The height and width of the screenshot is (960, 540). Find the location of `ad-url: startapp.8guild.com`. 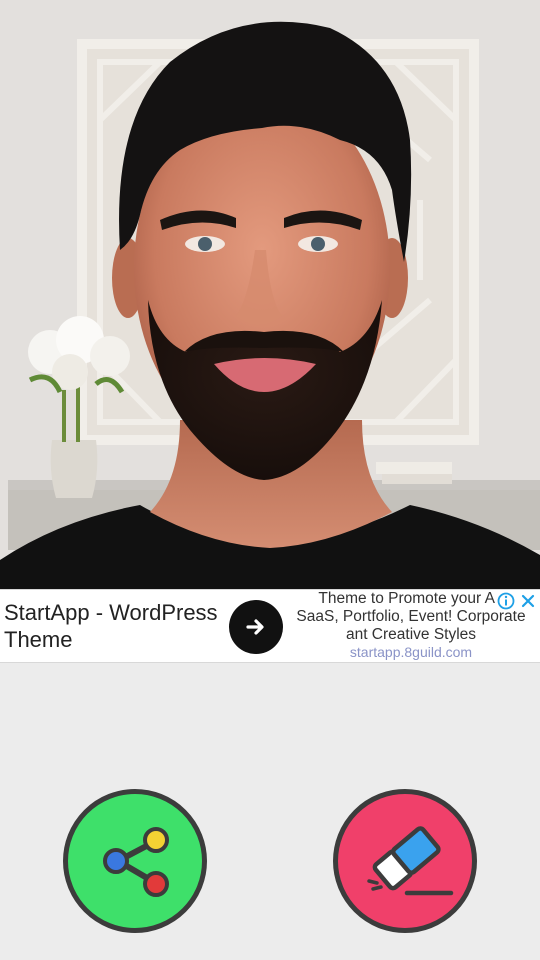

ad-url: startapp.8guild.com is located at coordinates (411, 652).